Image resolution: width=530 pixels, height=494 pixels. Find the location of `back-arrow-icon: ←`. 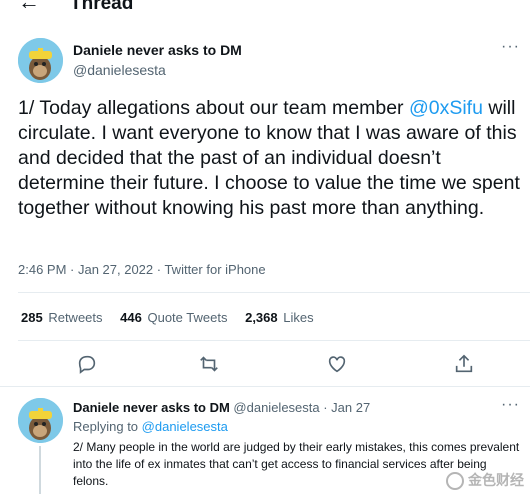

back-arrow-icon: ← is located at coordinates (29, 6).